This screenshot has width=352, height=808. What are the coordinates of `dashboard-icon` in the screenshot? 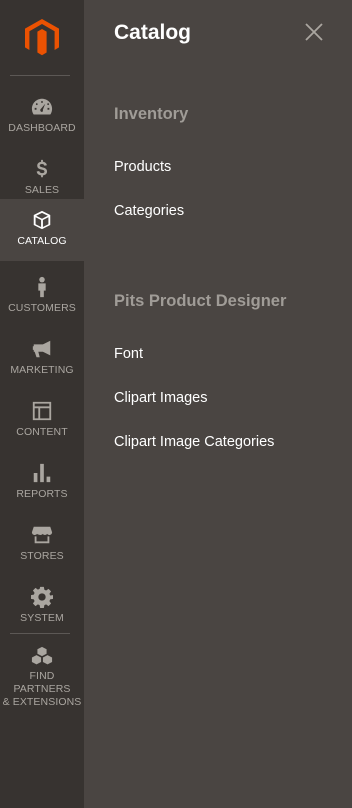 It's located at (42, 107).